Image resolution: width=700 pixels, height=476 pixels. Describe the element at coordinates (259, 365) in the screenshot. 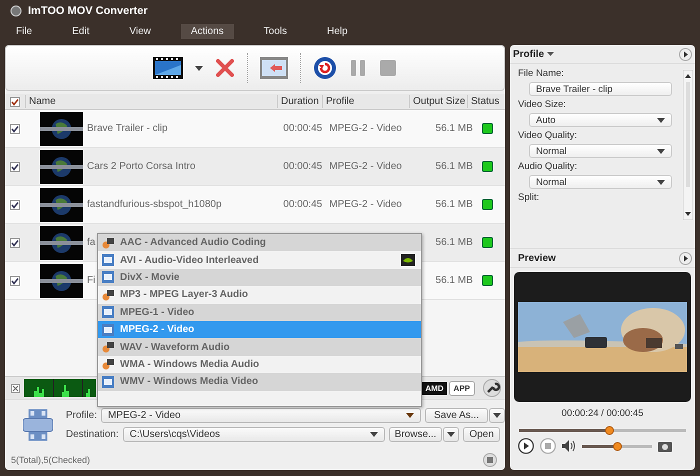

I see `menu-item: WMA - Windows Media Audio` at that location.